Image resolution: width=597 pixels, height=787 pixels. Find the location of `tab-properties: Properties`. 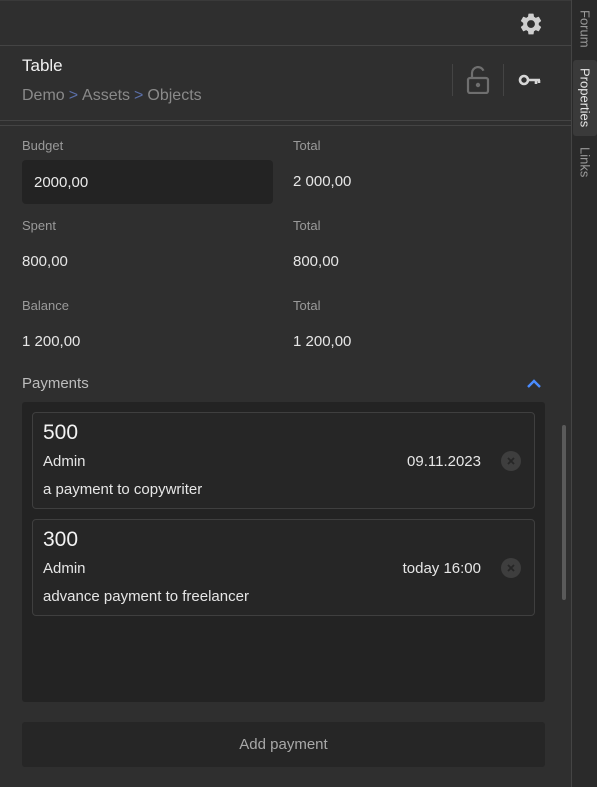

tab-properties: Properties is located at coordinates (585, 98).